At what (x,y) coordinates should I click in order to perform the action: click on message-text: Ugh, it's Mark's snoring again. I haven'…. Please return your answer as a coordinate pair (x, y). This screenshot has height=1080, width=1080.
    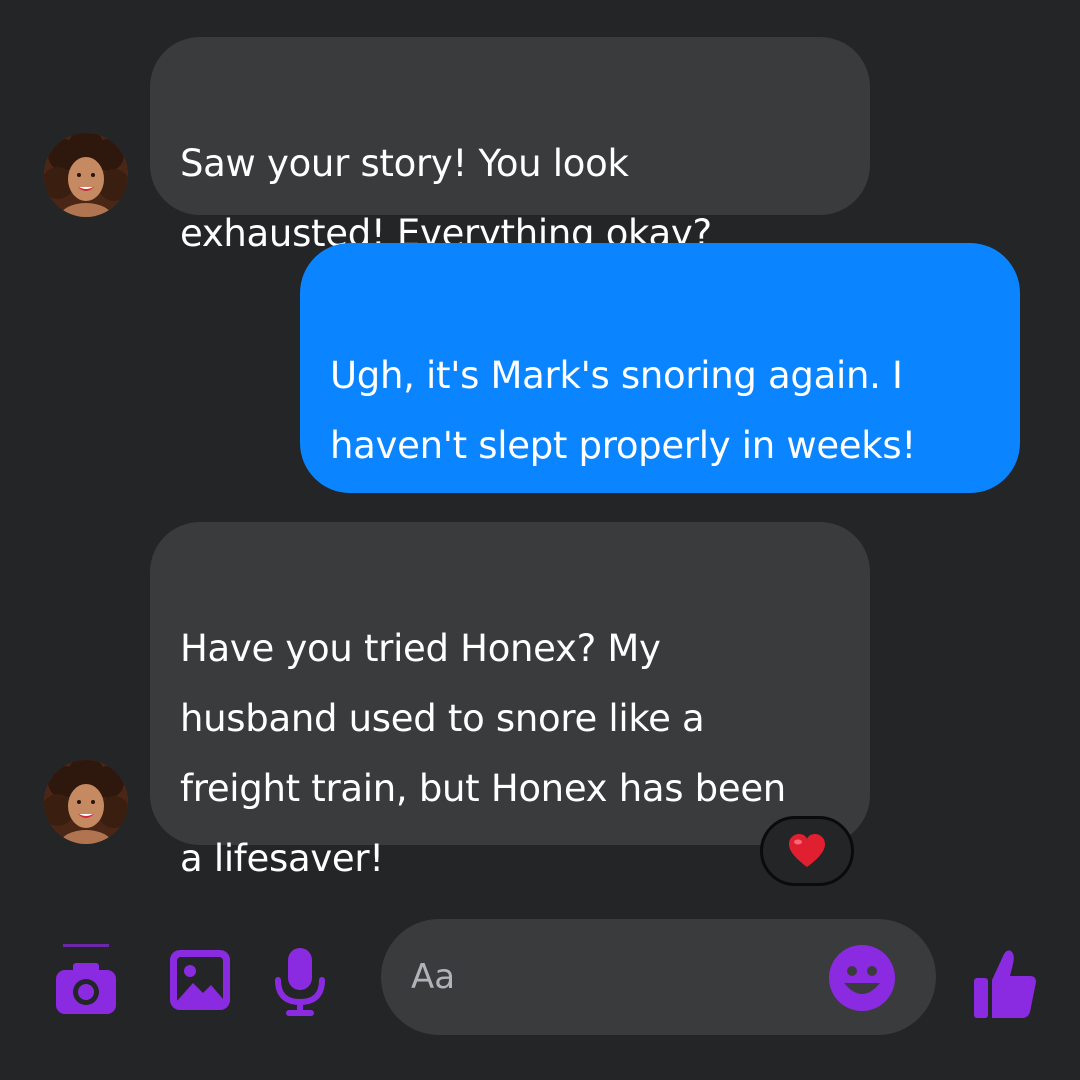
    Looking at the image, I should click on (623, 410).